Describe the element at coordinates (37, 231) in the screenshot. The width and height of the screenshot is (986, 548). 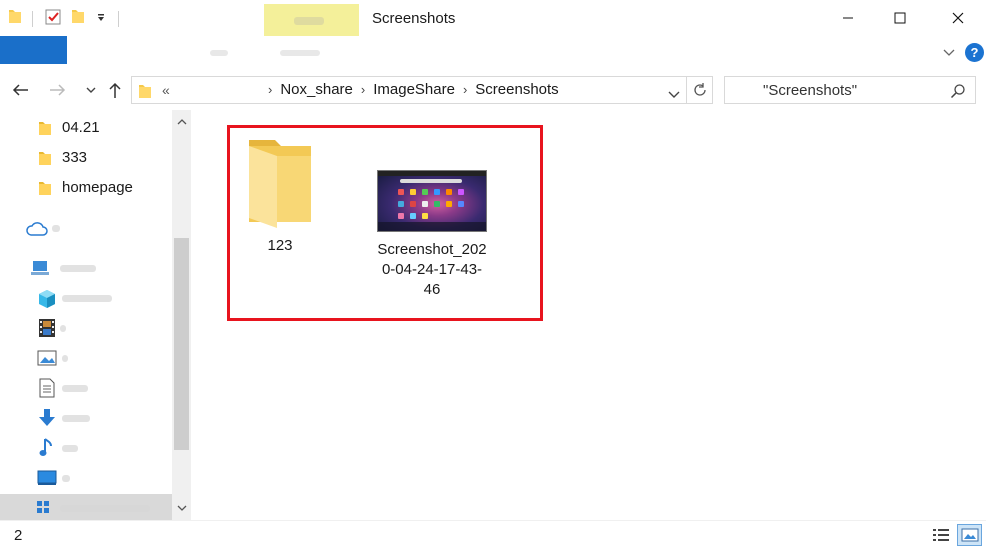
I see `cloud-icon` at that location.